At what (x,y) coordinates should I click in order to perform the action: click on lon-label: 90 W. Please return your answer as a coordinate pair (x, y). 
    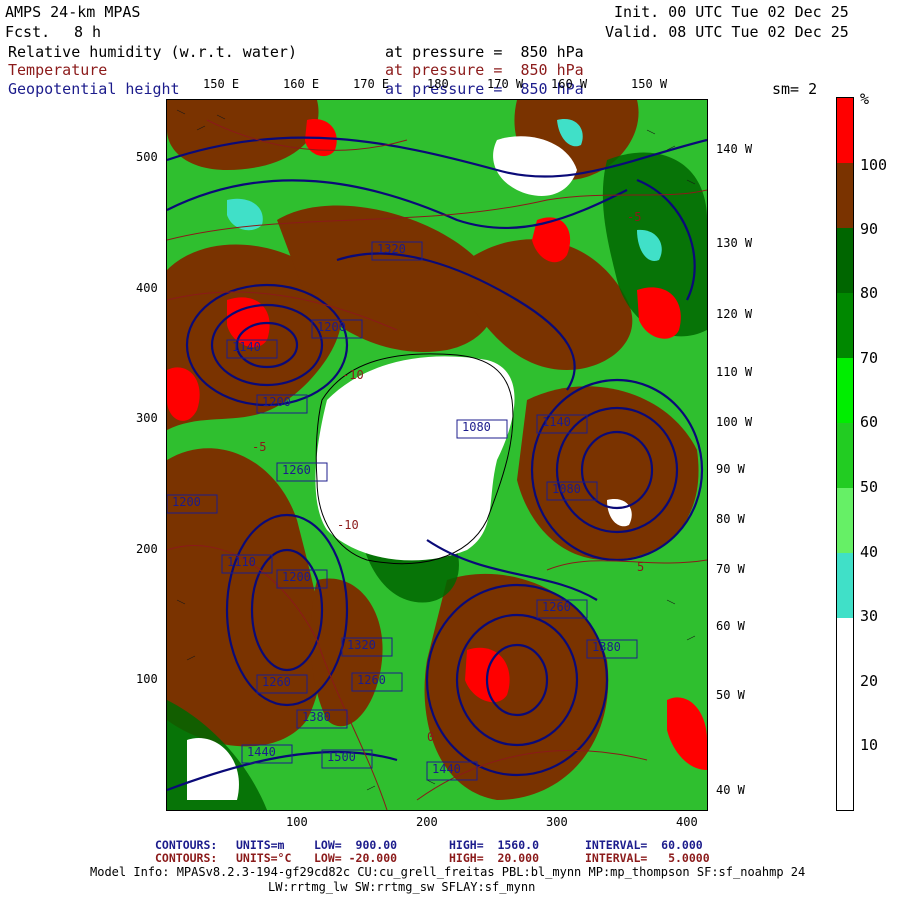
    Looking at the image, I should click on (730, 469).